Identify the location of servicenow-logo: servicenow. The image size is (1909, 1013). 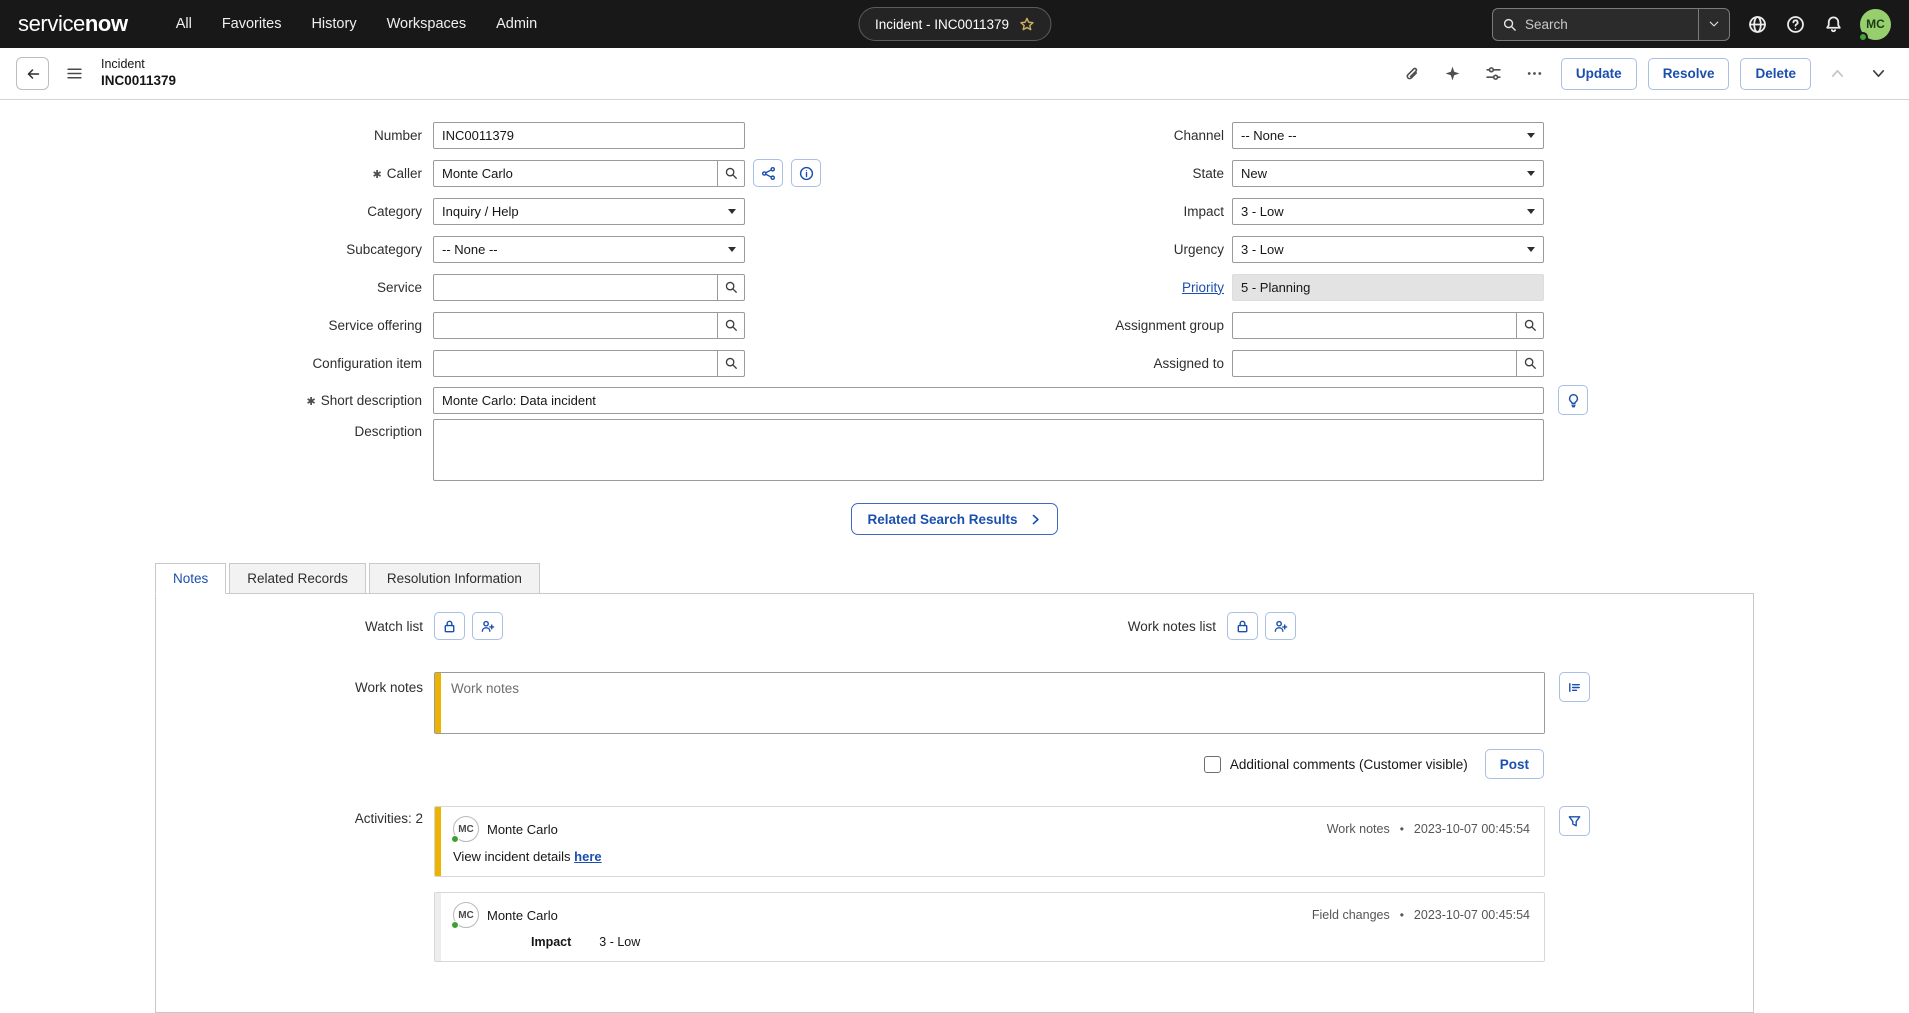
(73, 24).